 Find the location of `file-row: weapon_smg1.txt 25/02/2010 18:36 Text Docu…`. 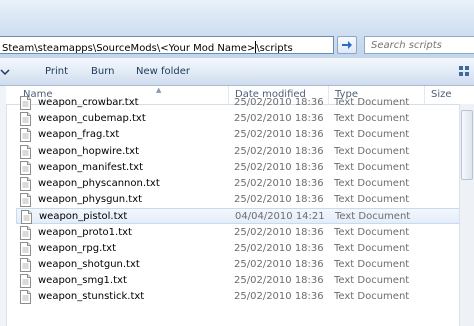

file-row: weapon_smg1.txt 25/02/2010 18:36 Text Docu… is located at coordinates (242, 281).